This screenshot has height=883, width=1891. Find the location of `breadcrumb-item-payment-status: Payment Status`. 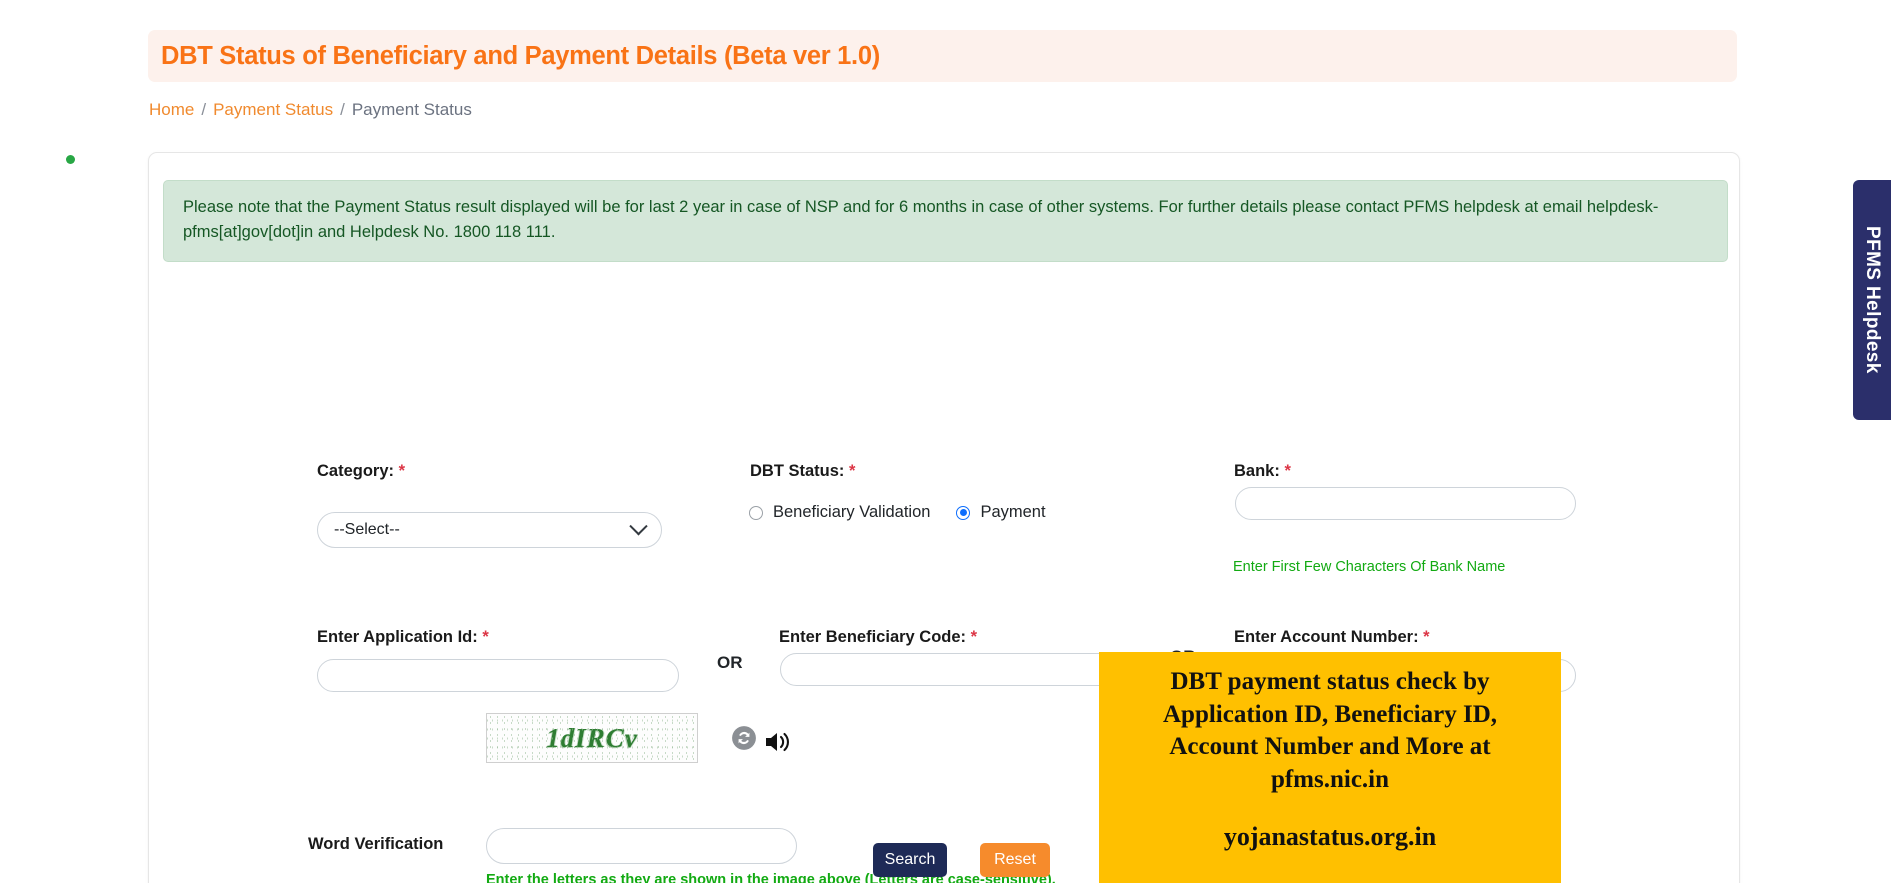

breadcrumb-item-payment-status: Payment Status is located at coordinates (273, 110).